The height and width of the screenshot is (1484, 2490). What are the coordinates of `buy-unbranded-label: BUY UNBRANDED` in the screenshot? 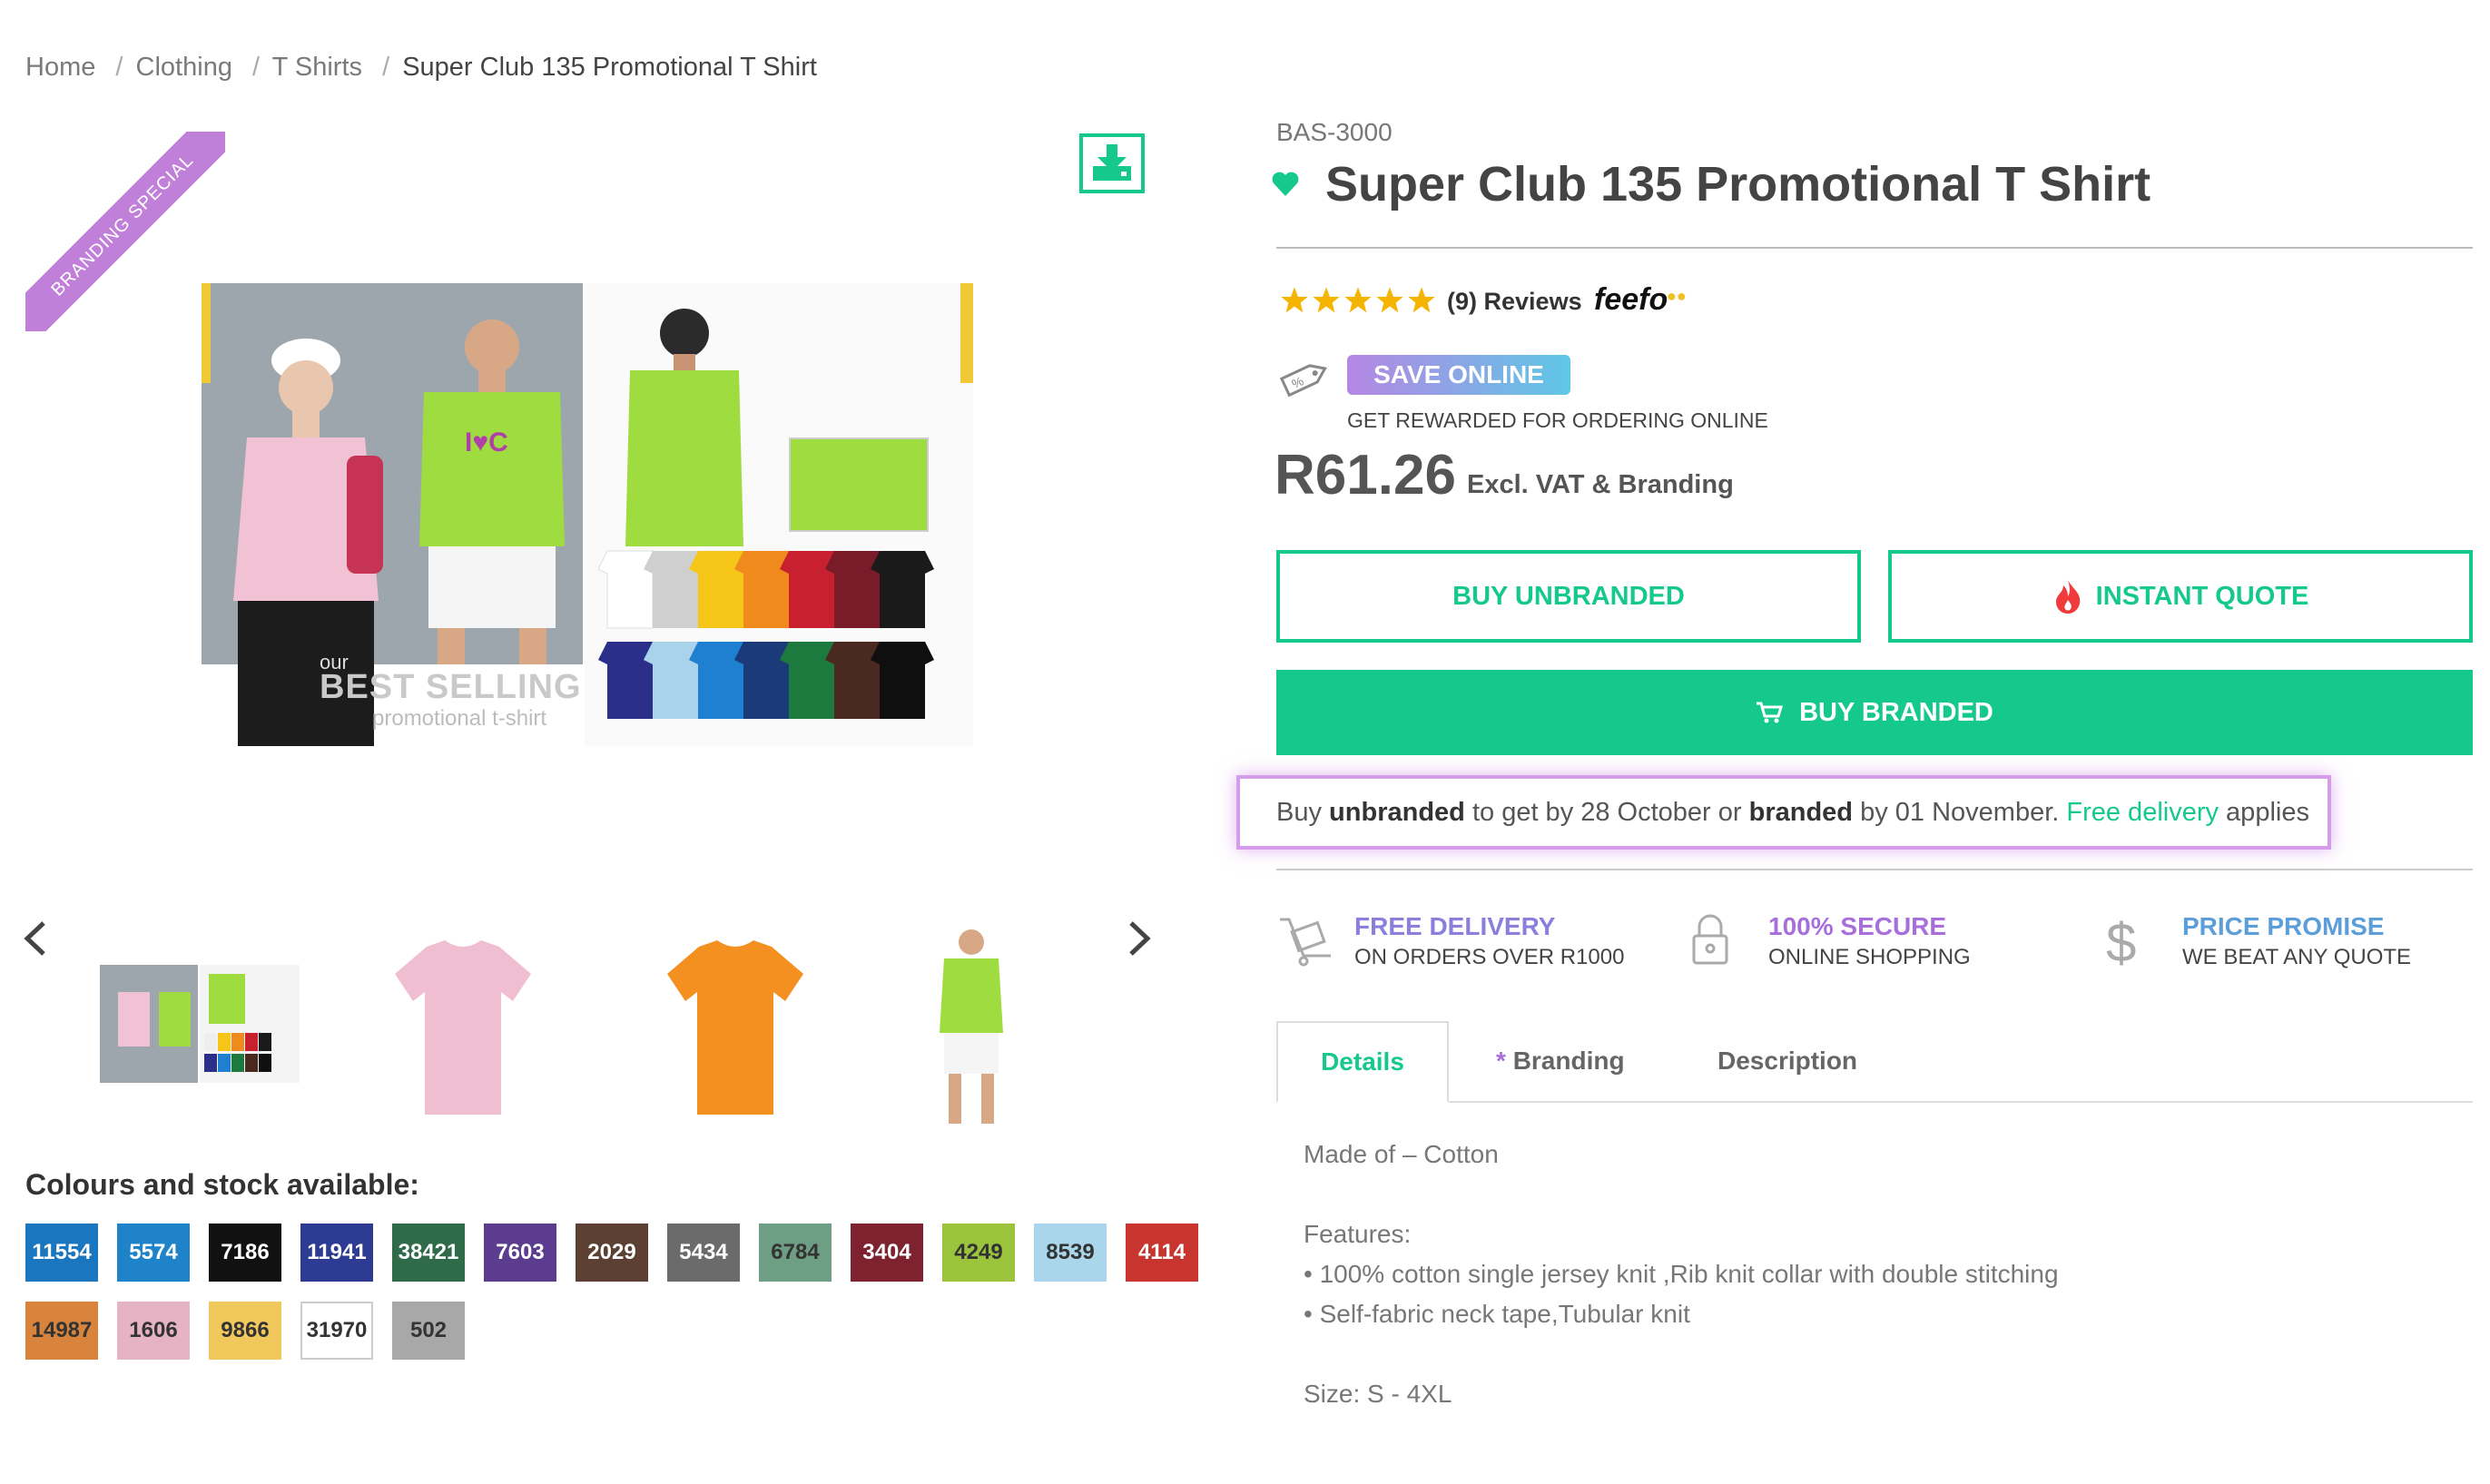 It's located at (1568, 596).